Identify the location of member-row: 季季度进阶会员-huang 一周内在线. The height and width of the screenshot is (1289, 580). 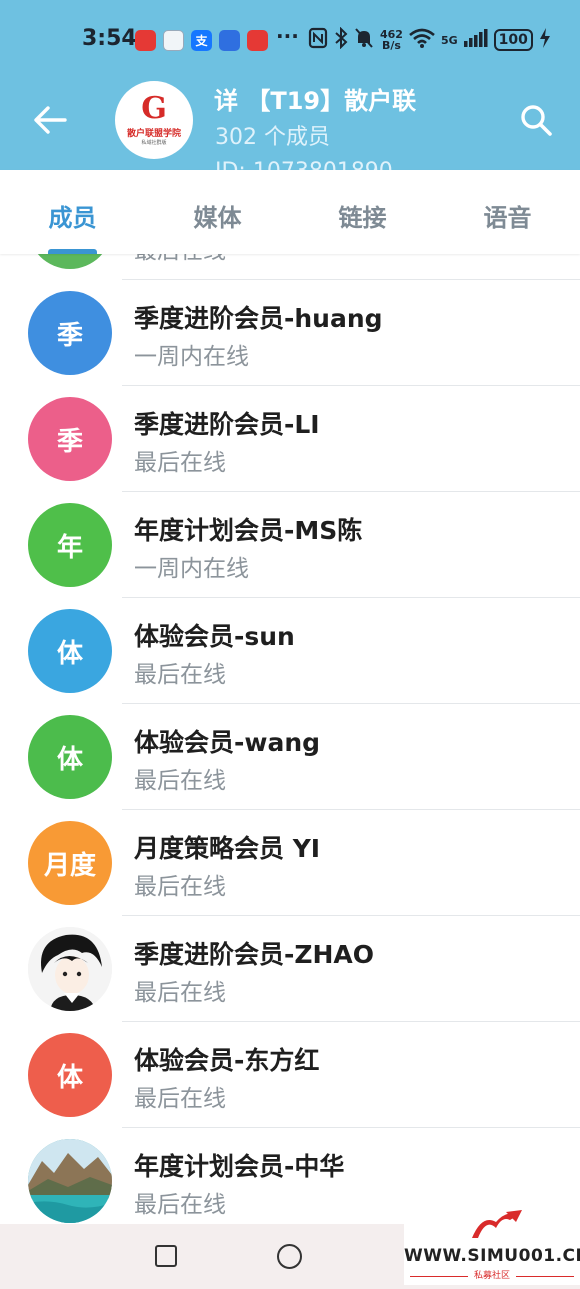
(290, 333).